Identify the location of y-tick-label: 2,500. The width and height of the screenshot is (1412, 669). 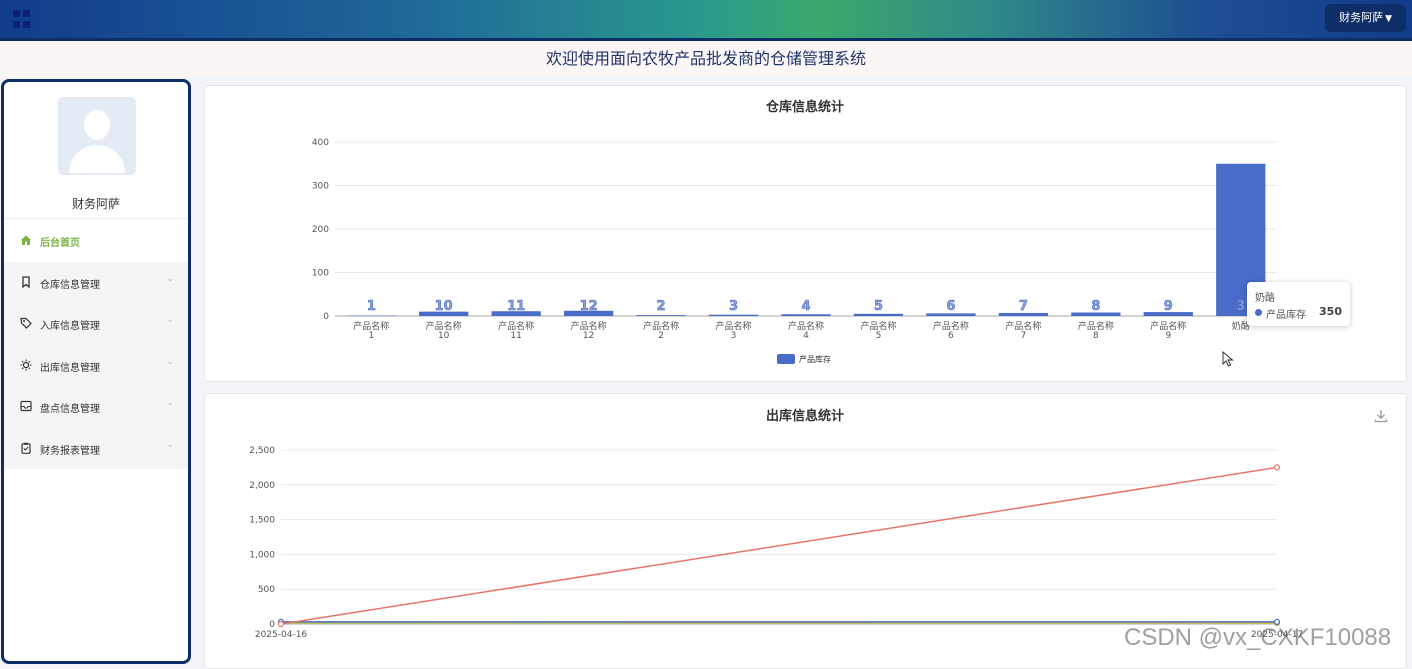
(262, 451).